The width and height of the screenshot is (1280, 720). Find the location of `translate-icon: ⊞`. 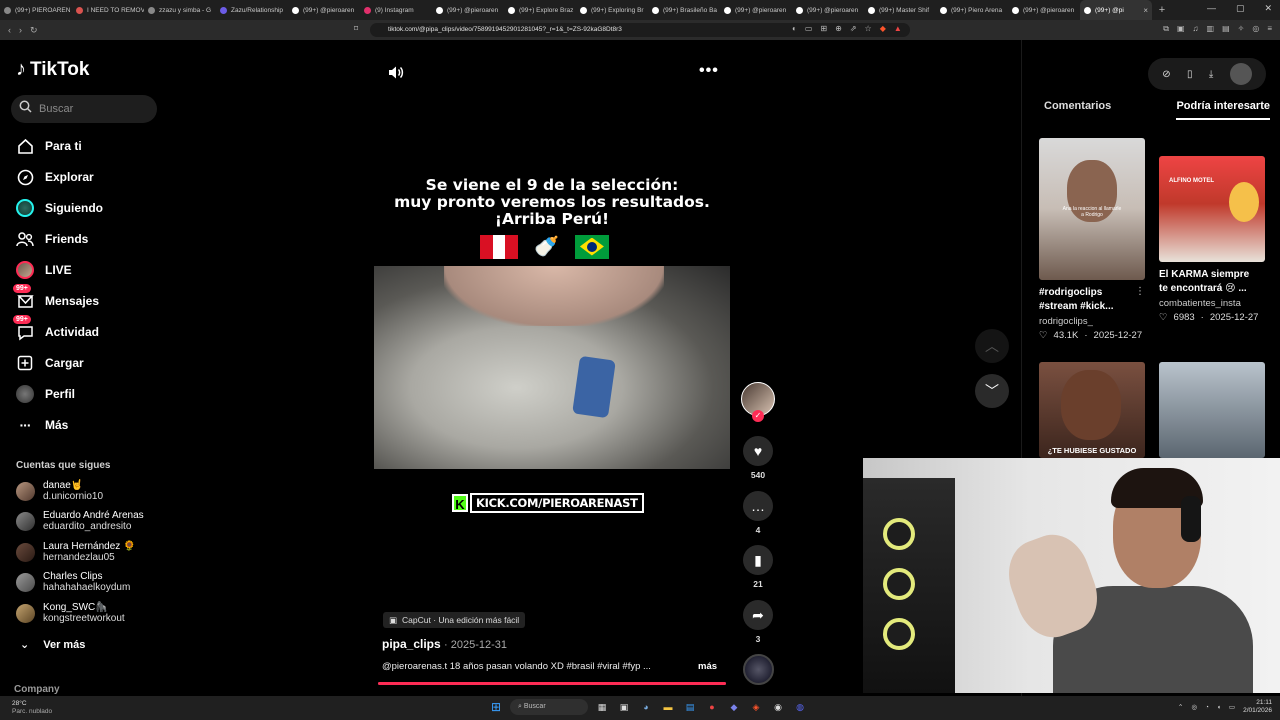

translate-icon: ⊞ is located at coordinates (823, 28).